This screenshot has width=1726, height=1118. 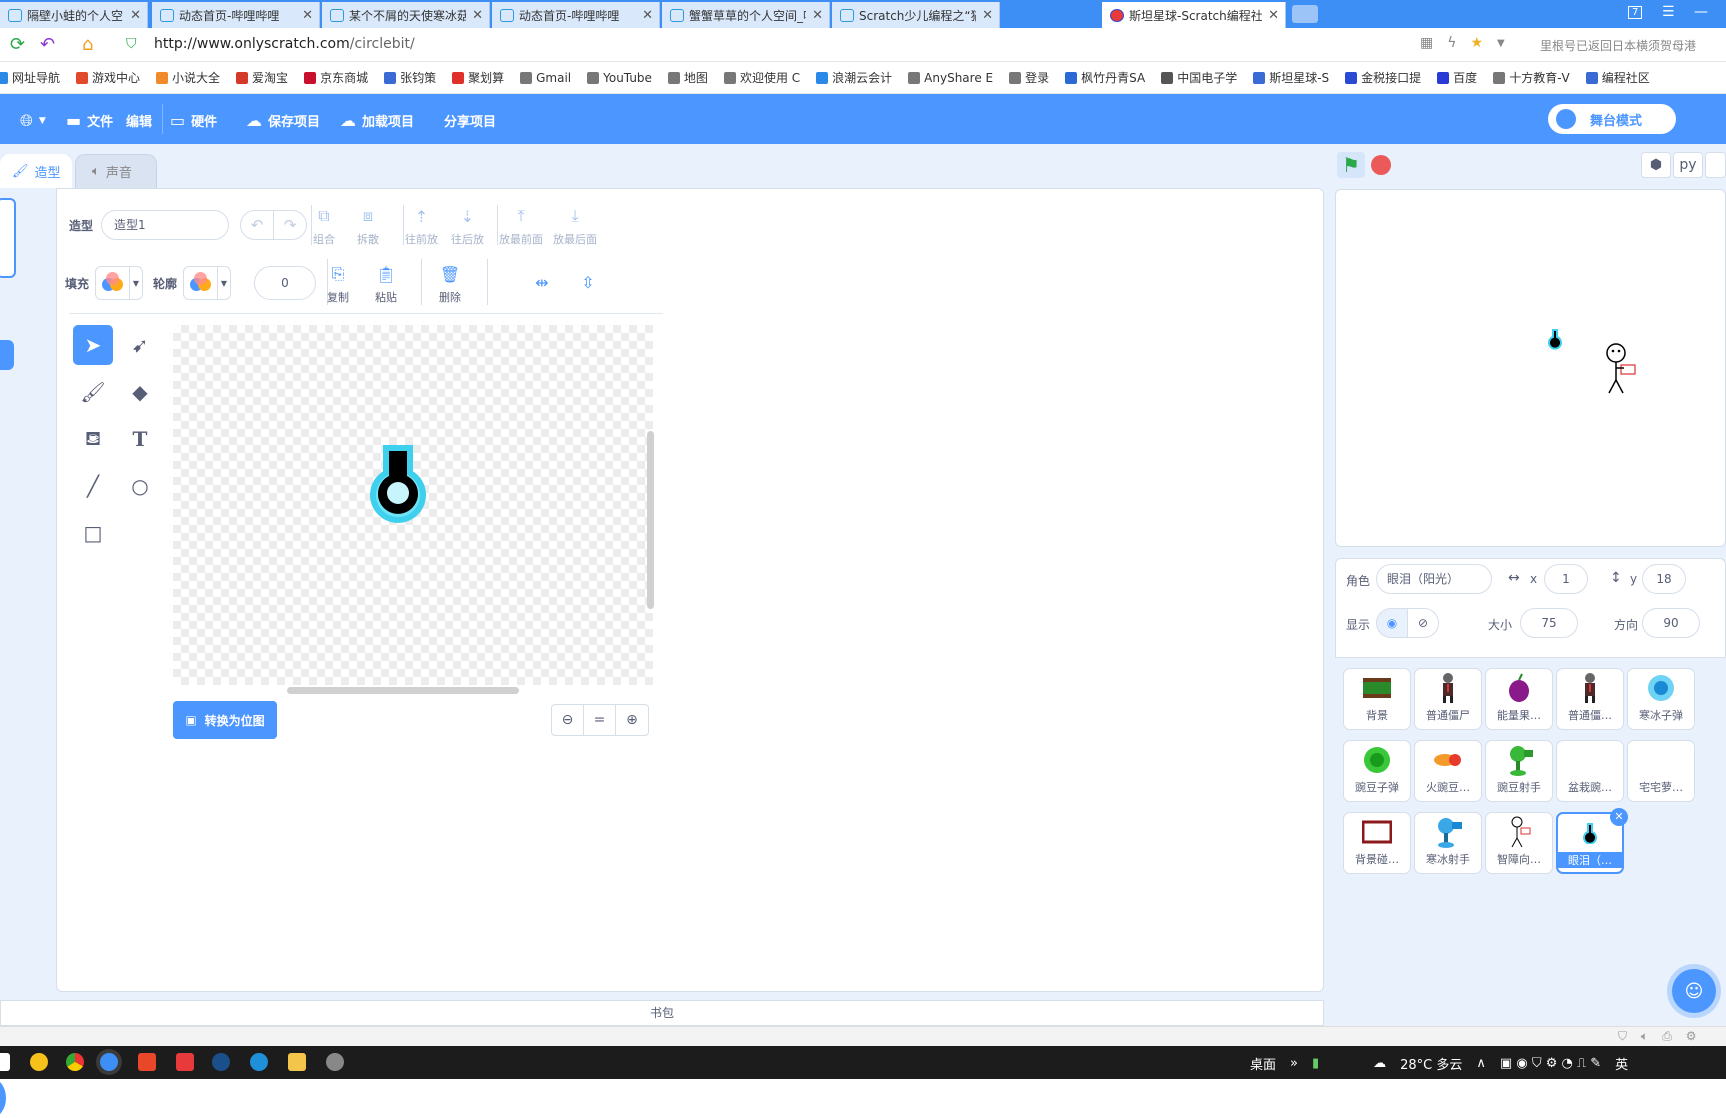 I want to click on share-project-button: 分享项目, so click(x=470, y=120).